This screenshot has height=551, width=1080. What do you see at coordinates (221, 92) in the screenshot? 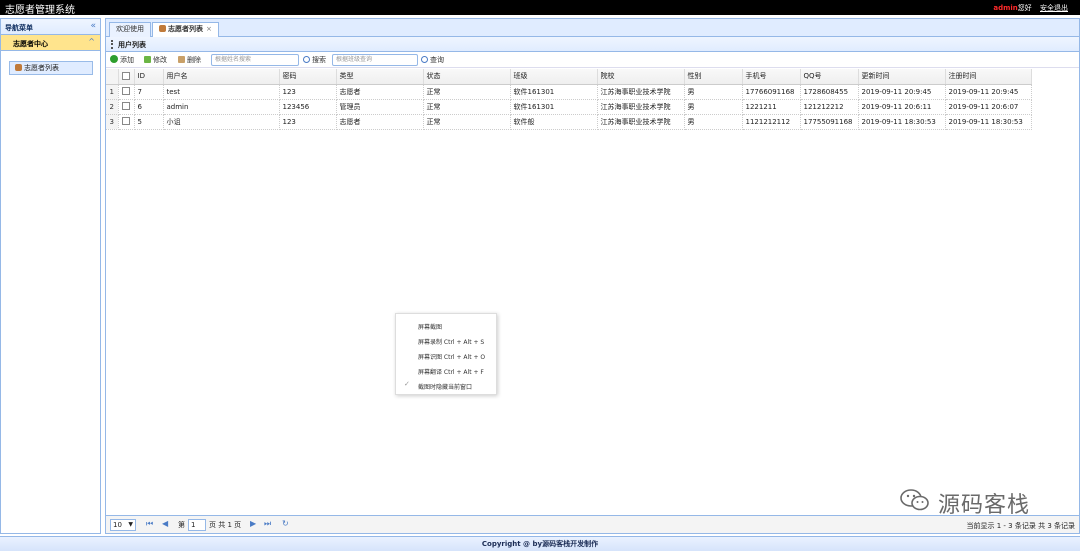
I see `cell-username: test` at bounding box center [221, 92].